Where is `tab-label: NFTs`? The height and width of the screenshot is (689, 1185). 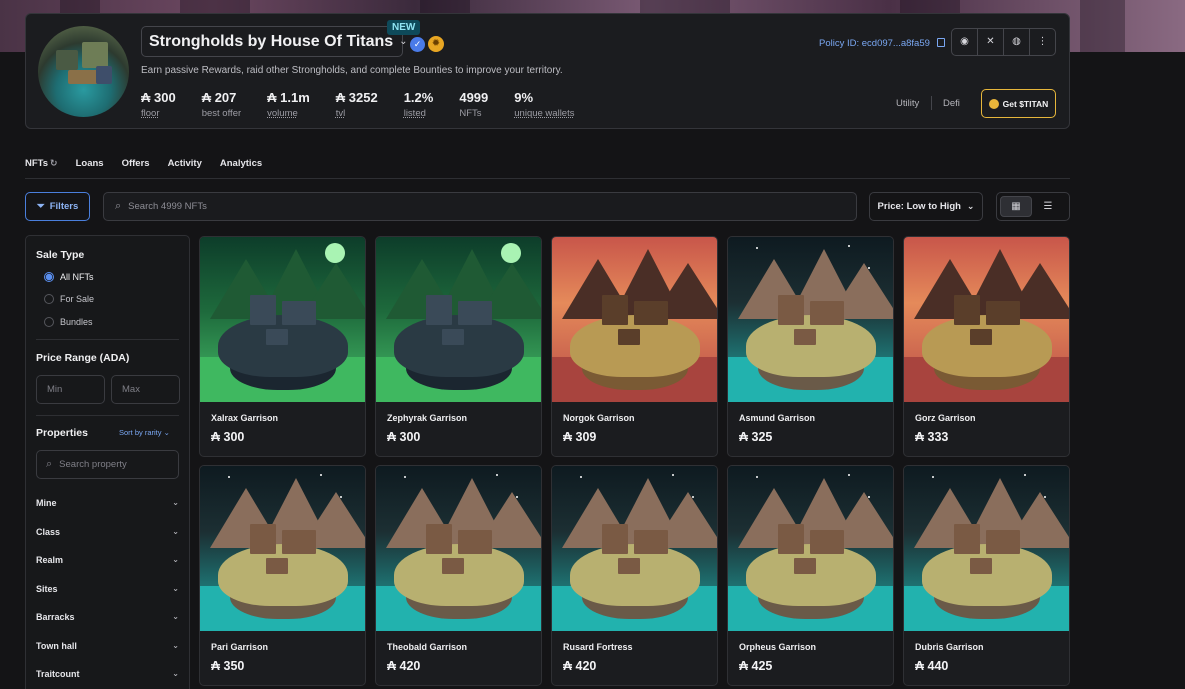
tab-label: NFTs is located at coordinates (37, 163).